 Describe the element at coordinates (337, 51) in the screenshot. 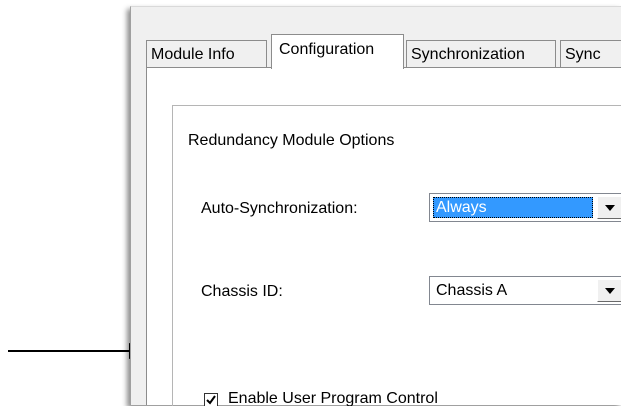

I see `tab-configuration: Configuration` at that location.